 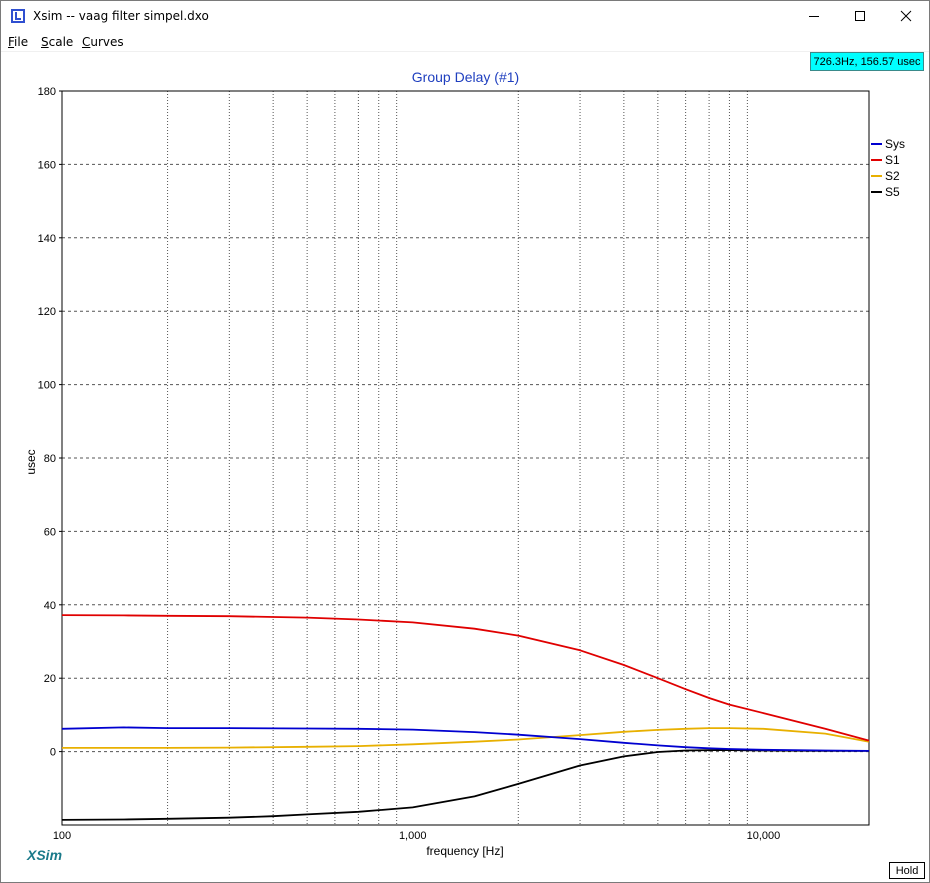 I want to click on y-tick-label: 60, so click(x=50, y=532).